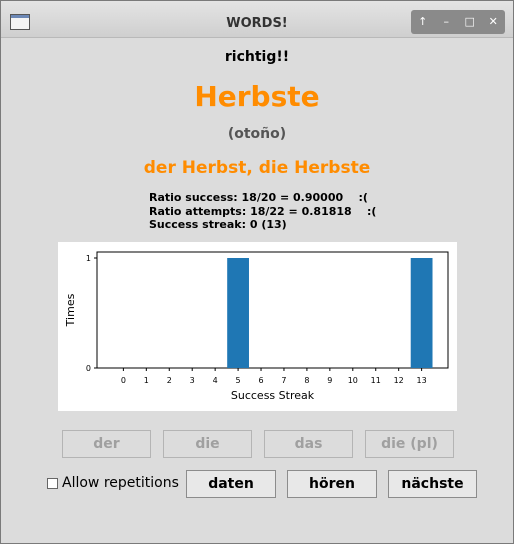  Describe the element at coordinates (273, 395) in the screenshot. I see `x-axis-label: Success Streak` at that location.